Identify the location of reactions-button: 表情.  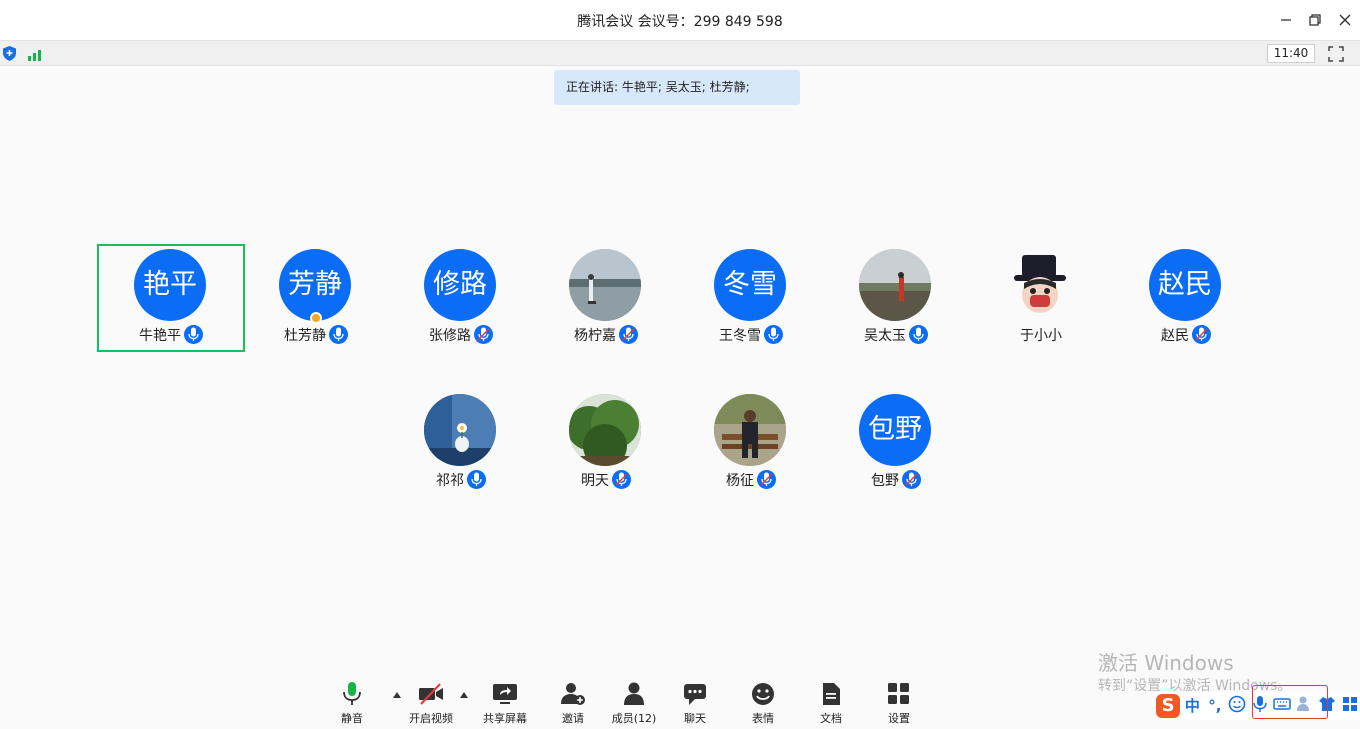
(763, 704).